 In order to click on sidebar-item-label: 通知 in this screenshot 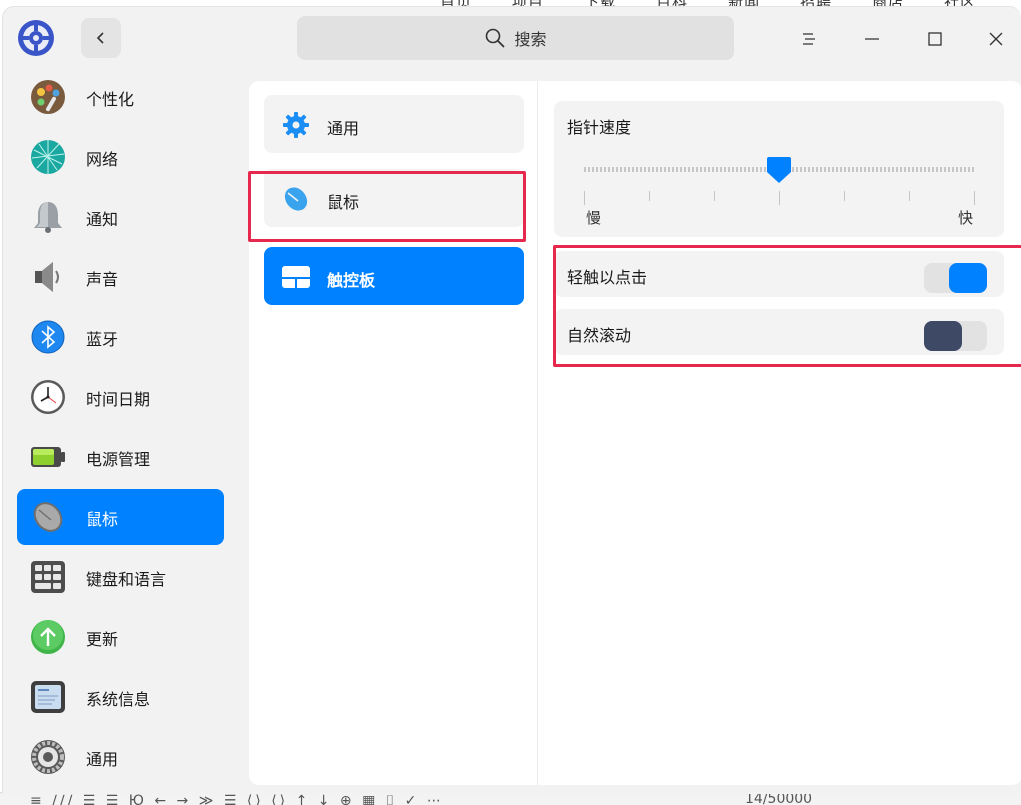, I will do `click(102, 219)`.